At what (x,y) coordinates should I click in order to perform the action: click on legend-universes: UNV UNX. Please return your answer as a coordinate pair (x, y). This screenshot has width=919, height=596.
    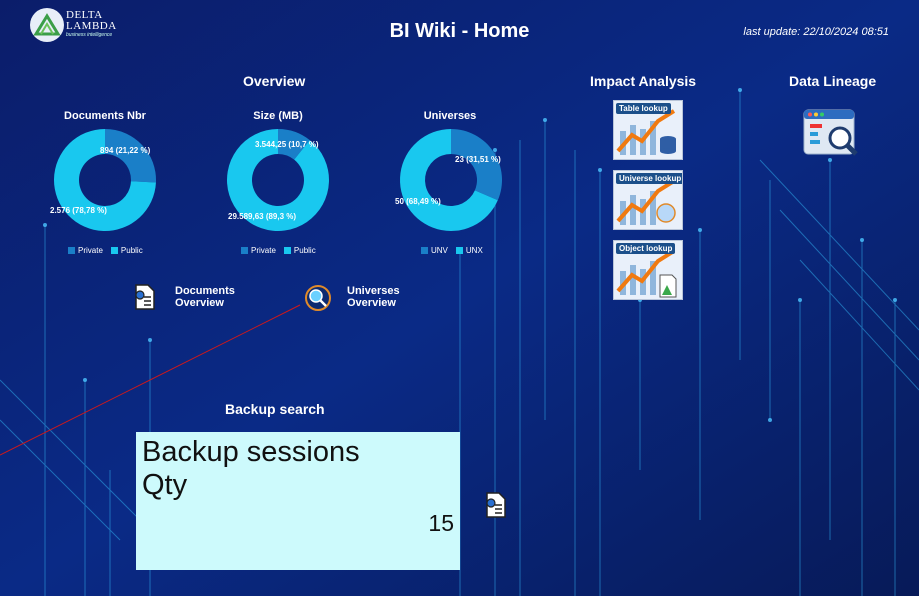
    Looking at the image, I should click on (452, 250).